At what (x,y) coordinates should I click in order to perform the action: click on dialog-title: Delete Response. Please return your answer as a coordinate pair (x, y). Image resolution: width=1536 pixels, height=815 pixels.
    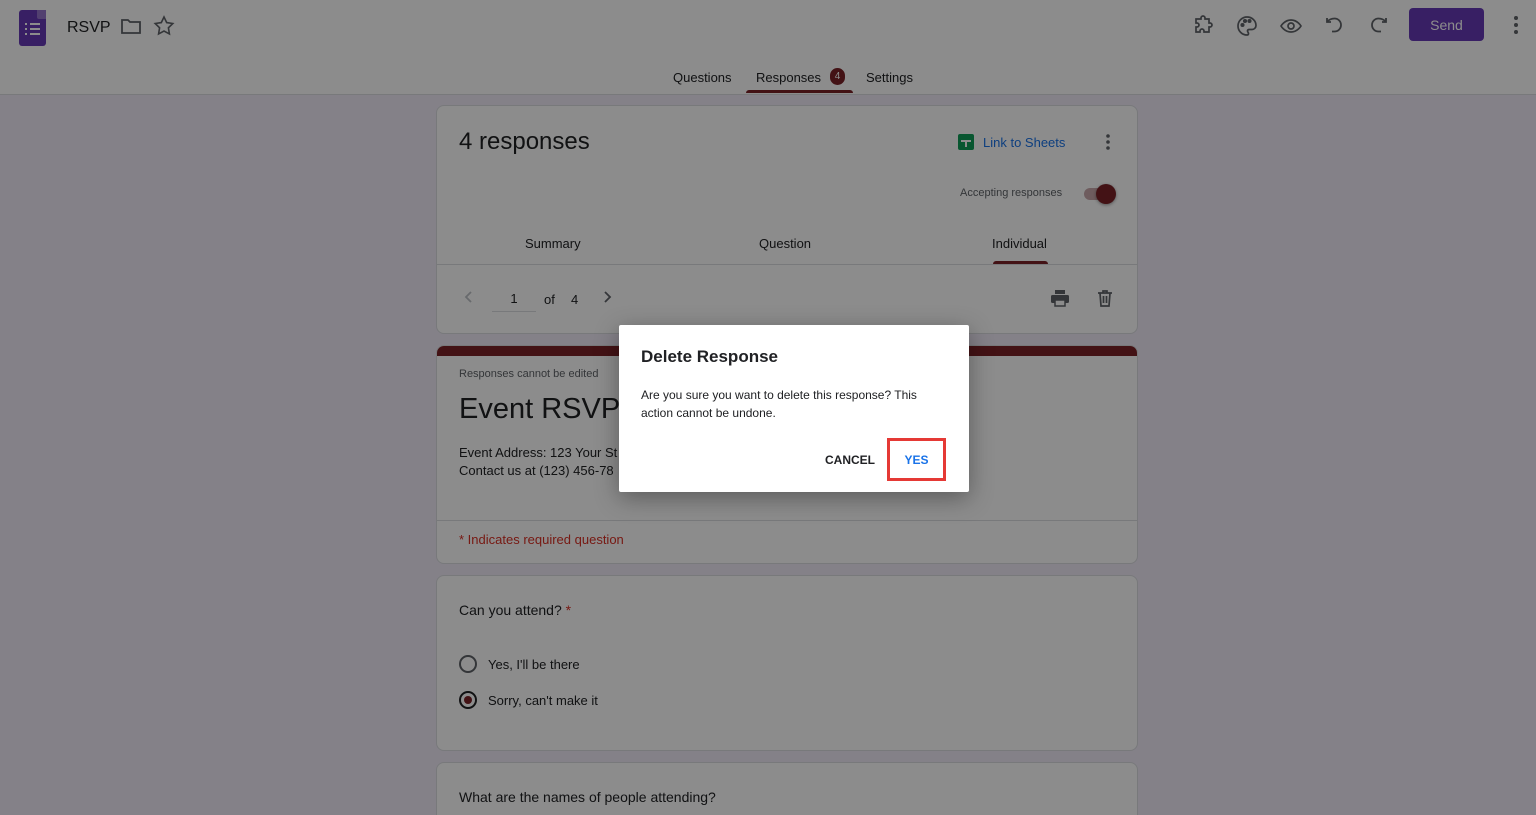
    Looking at the image, I should click on (709, 356).